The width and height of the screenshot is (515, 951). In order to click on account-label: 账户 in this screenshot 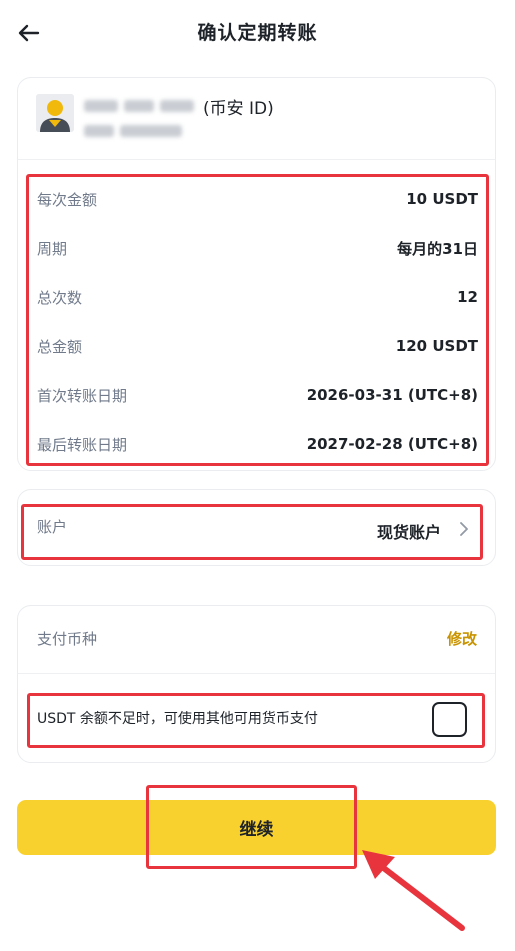, I will do `click(52, 527)`.